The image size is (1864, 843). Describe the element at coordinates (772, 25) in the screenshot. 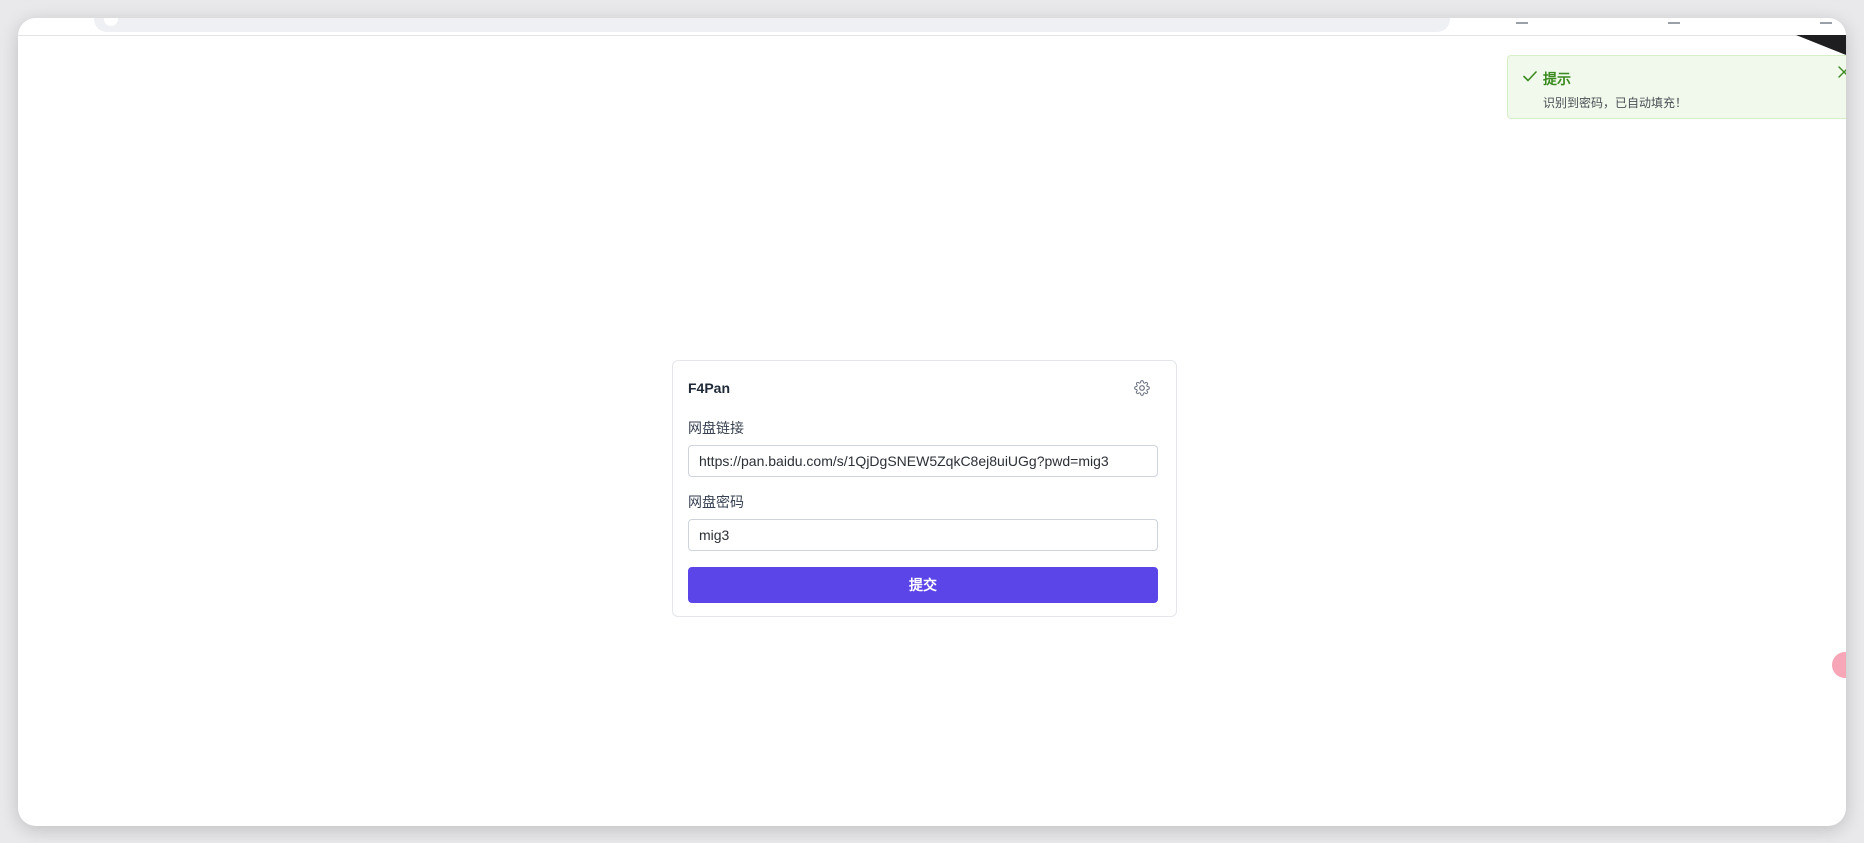

I see `address-bar` at that location.